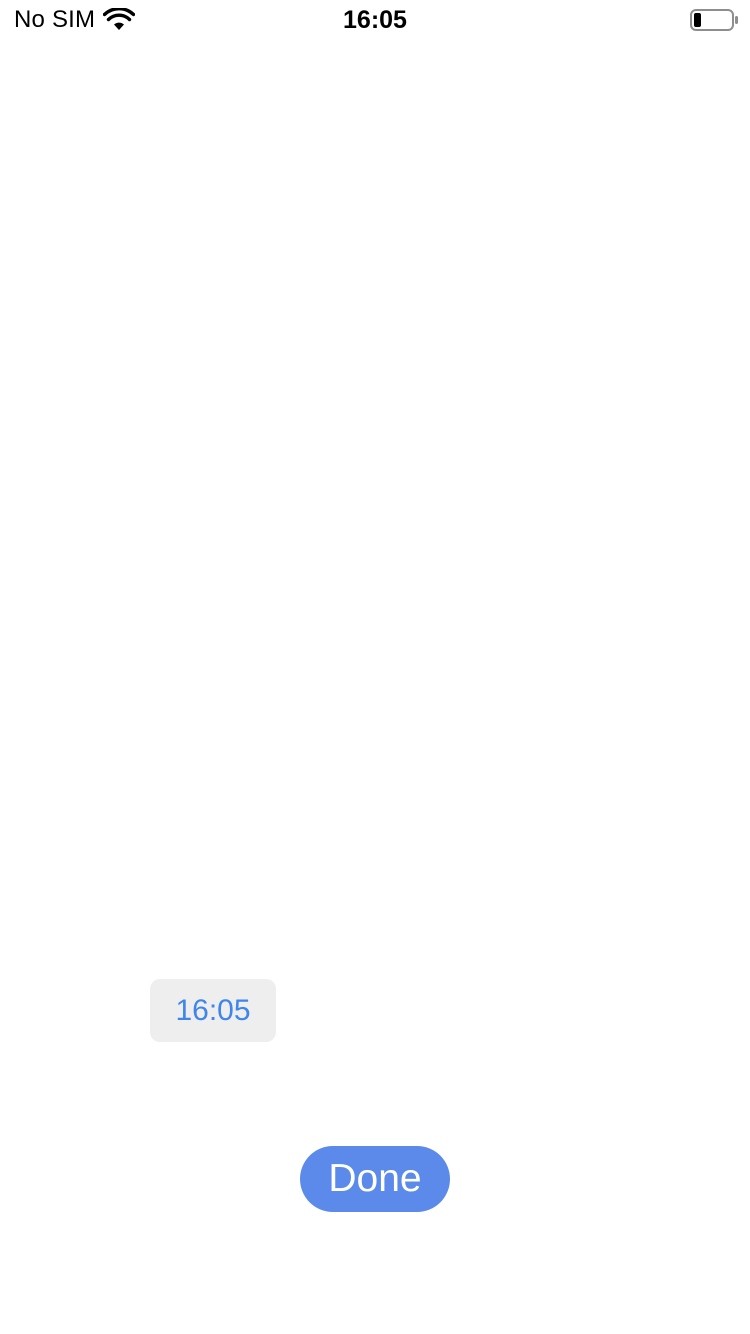 This screenshot has height=1334, width=750. I want to click on status-bar: No SIM 16:05, so click(375, 20).